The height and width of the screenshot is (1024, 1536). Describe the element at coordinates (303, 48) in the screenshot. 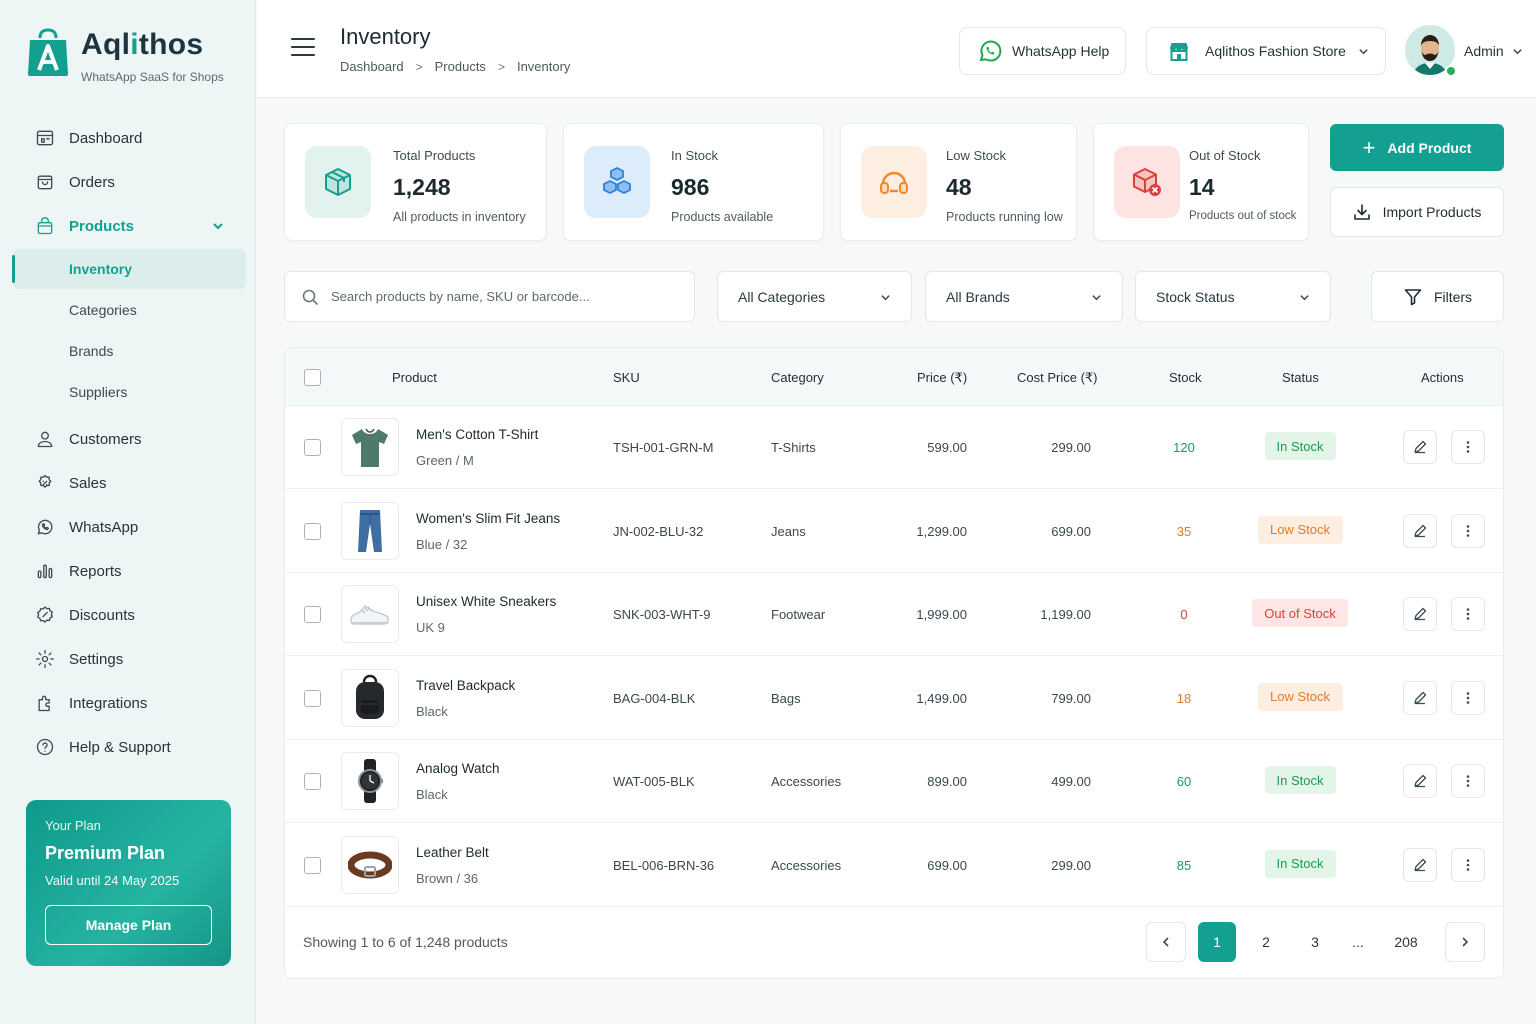

I see `menu-icon` at that location.